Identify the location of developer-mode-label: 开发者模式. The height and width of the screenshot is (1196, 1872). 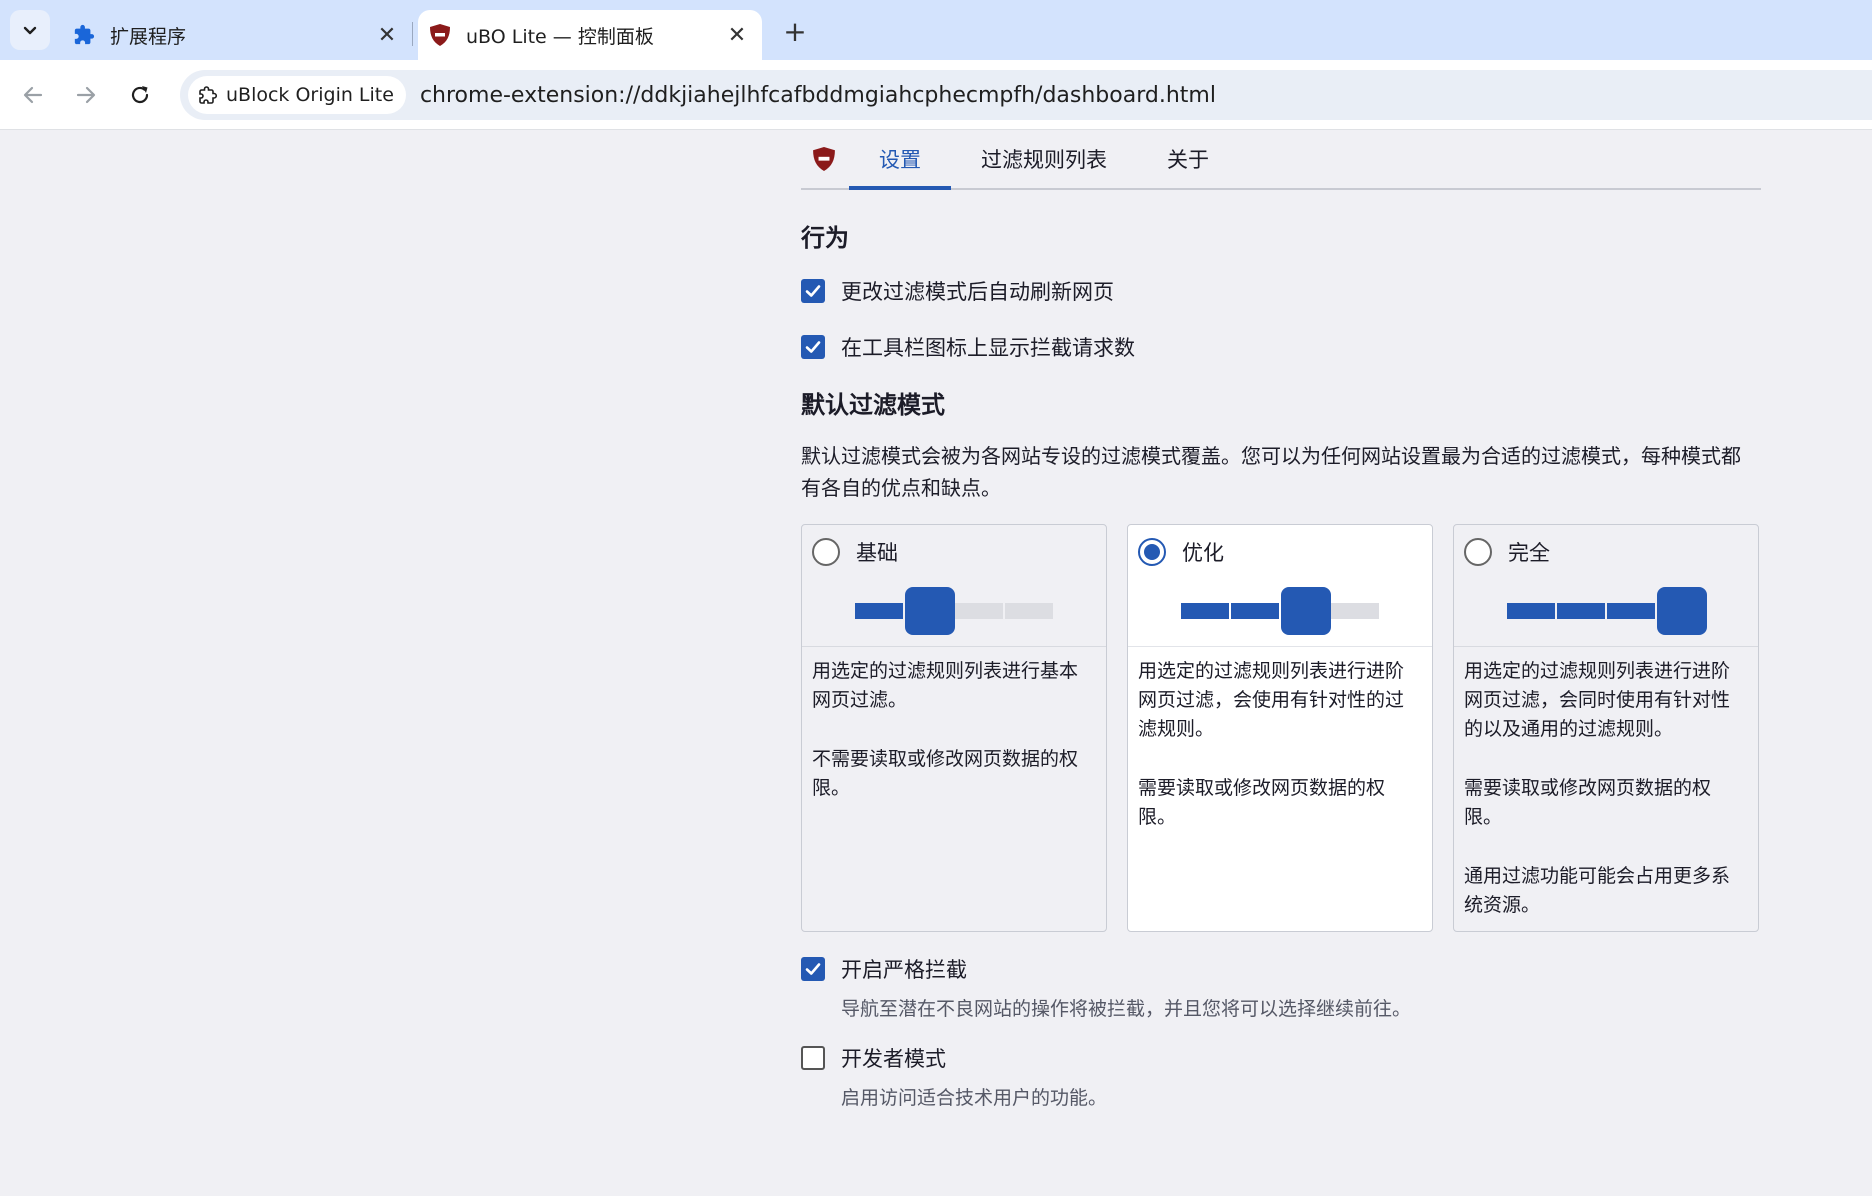
(893, 1059).